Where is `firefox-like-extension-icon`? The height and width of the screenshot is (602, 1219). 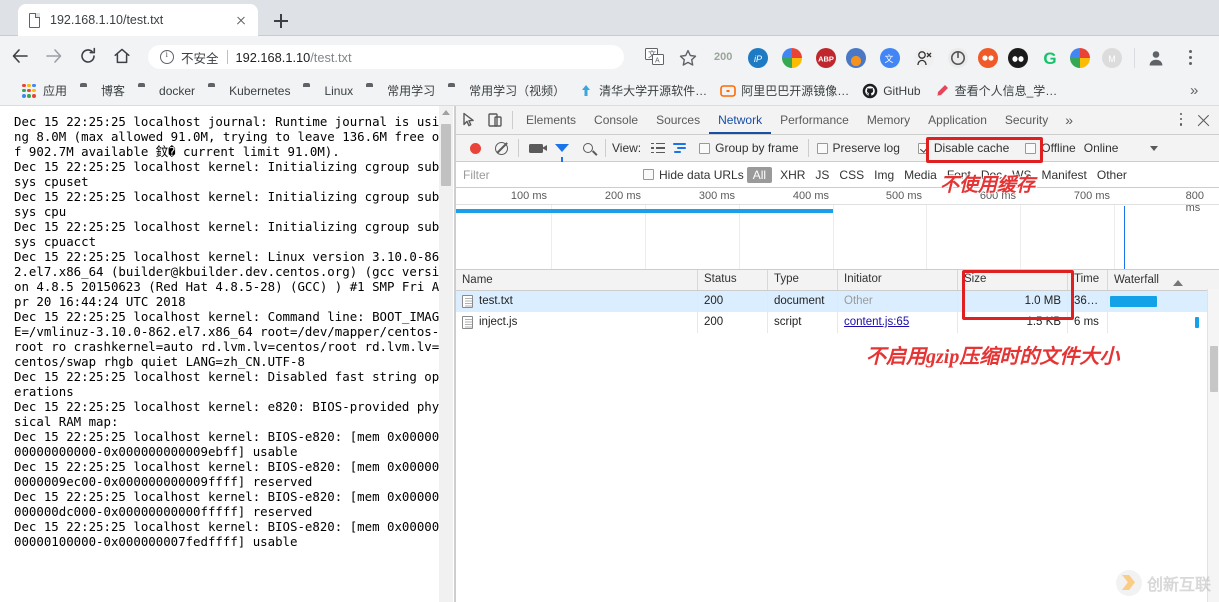 firefox-like-extension-icon is located at coordinates (856, 58).